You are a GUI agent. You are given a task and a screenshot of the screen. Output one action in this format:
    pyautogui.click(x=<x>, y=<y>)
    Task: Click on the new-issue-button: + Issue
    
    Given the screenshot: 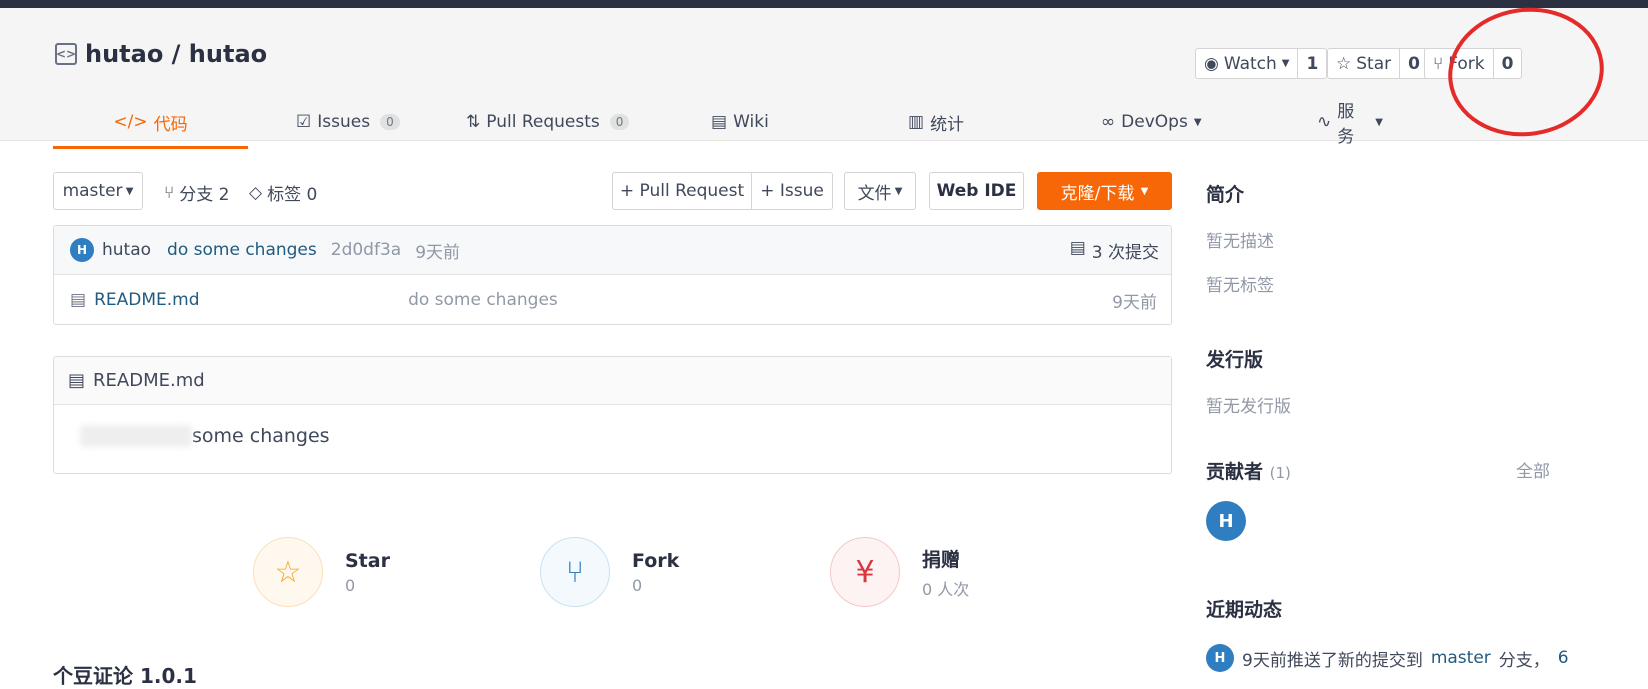 What is the action you would take?
    pyautogui.click(x=792, y=191)
    